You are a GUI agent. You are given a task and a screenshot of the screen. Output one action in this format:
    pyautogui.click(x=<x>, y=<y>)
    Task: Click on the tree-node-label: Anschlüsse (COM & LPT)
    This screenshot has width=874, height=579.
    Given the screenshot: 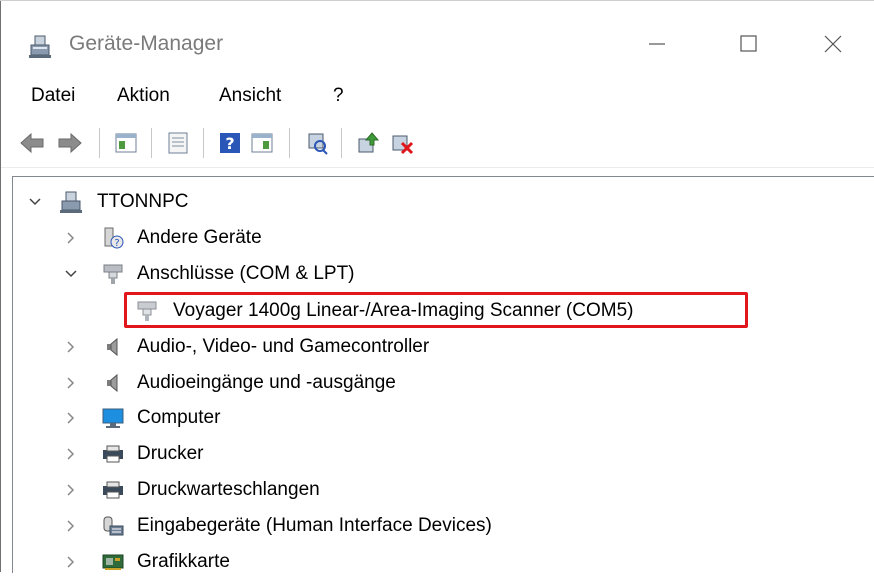 What is the action you would take?
    pyautogui.click(x=246, y=273)
    